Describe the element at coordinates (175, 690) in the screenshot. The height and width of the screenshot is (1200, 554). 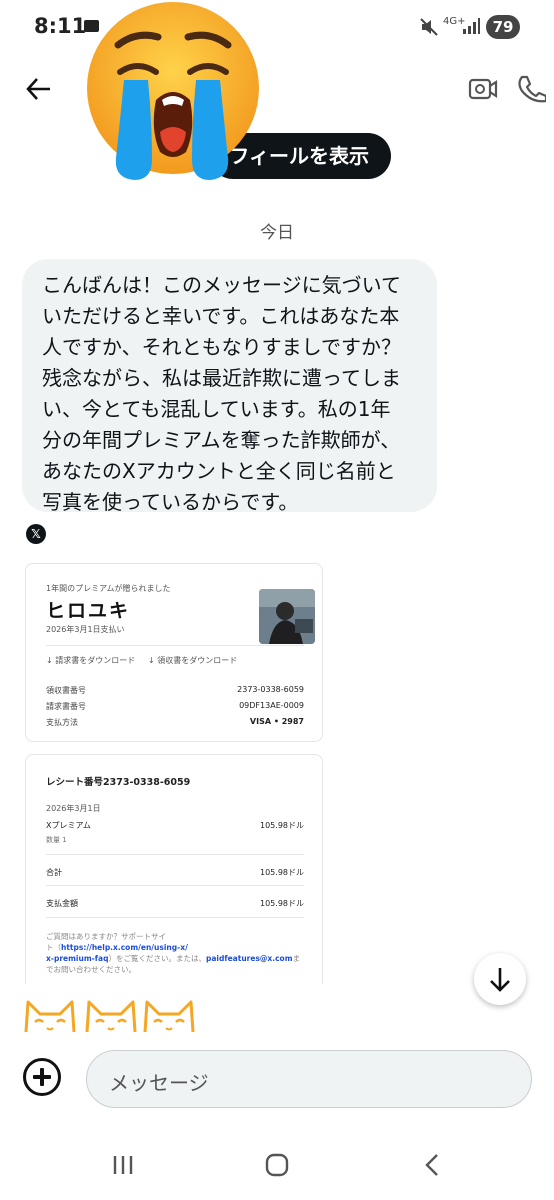
I see `receipt-row: 領収書番号 2373-0338-6059` at that location.